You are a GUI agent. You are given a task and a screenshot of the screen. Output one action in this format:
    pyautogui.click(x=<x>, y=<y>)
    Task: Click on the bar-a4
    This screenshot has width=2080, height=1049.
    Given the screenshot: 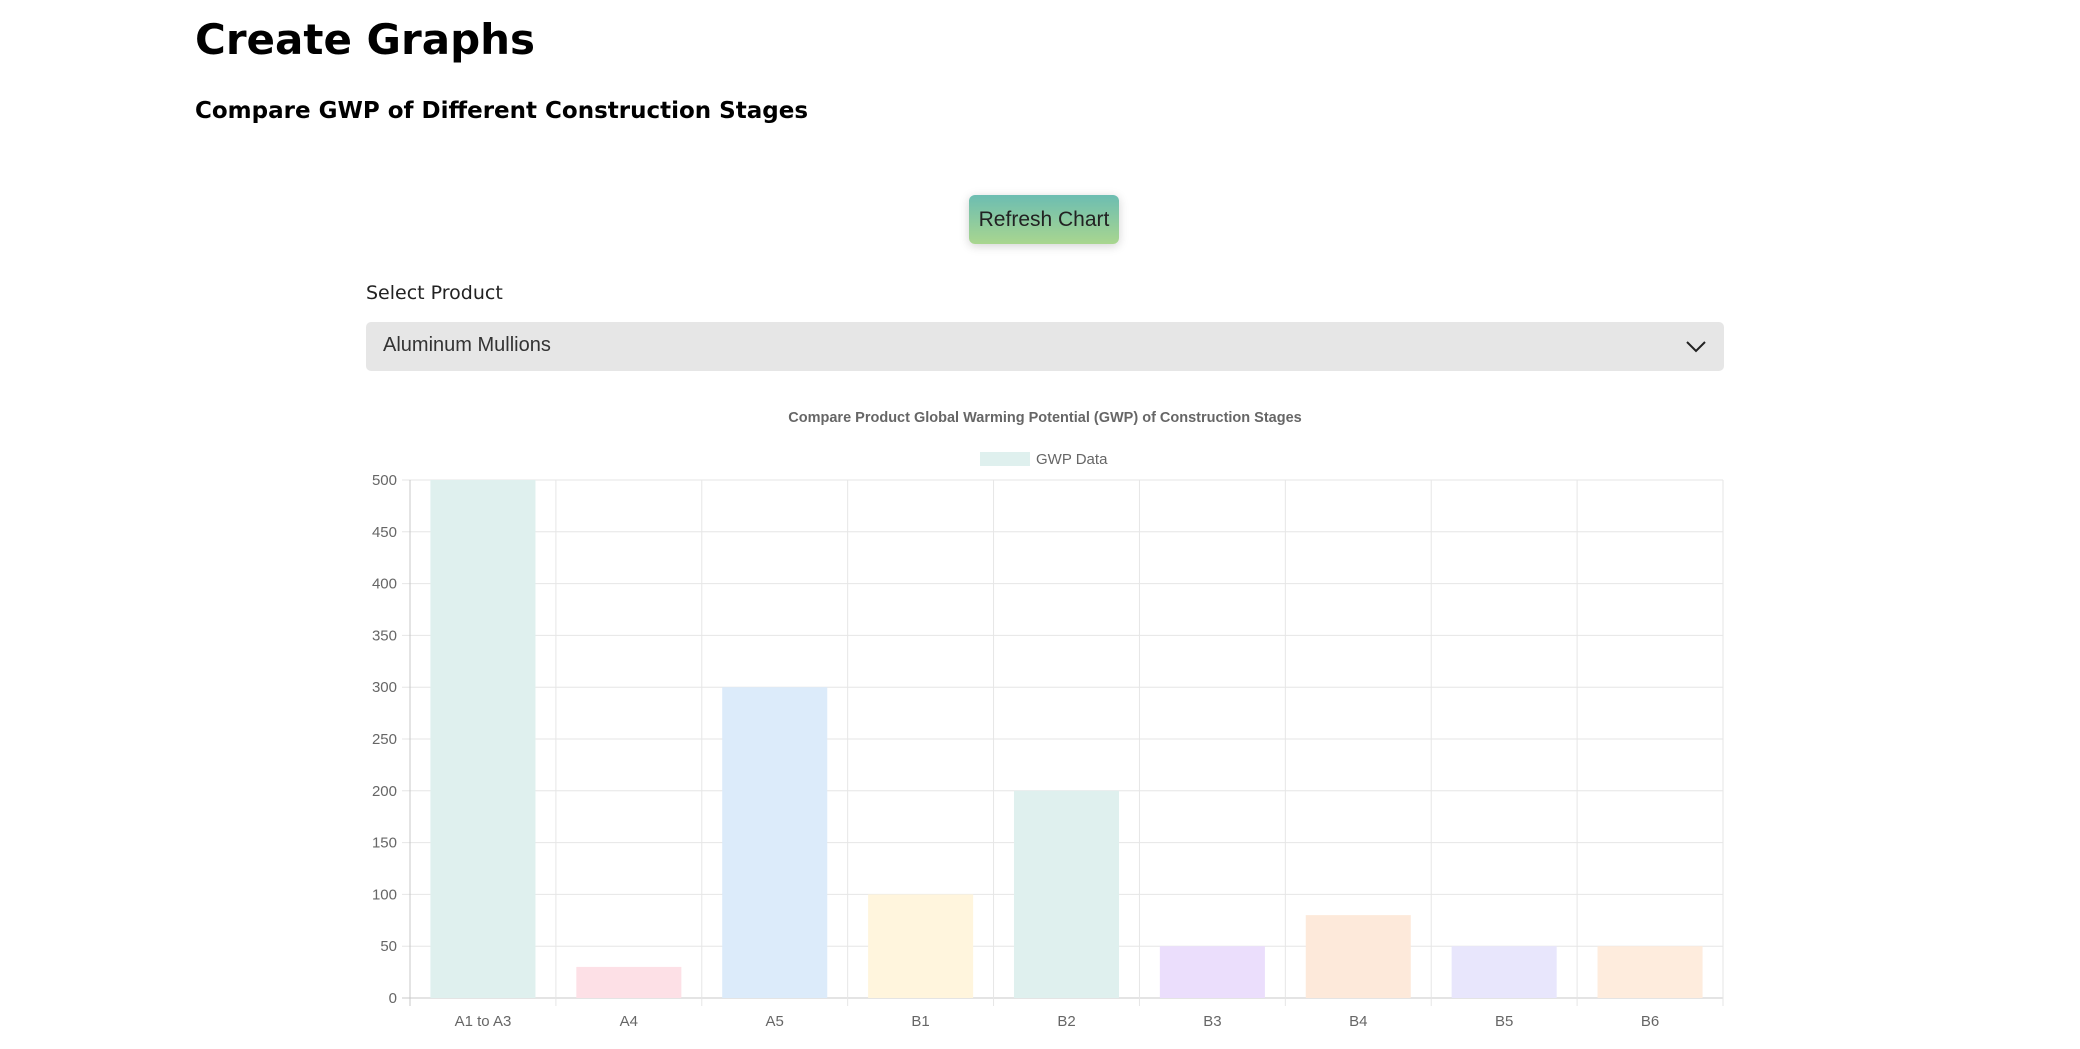 What is the action you would take?
    pyautogui.click(x=629, y=982)
    